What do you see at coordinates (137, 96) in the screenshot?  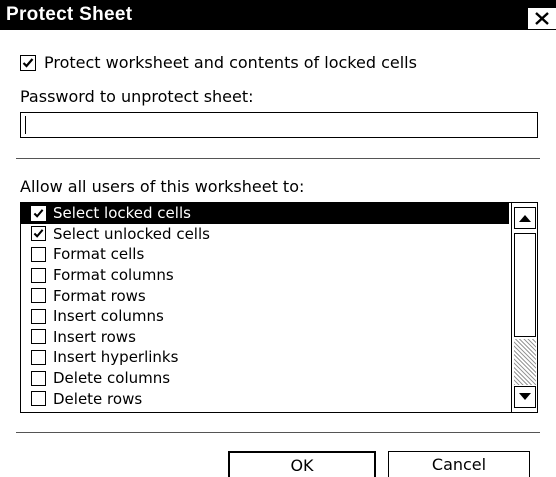 I see `password-label: Password to unprotect sheet:` at bounding box center [137, 96].